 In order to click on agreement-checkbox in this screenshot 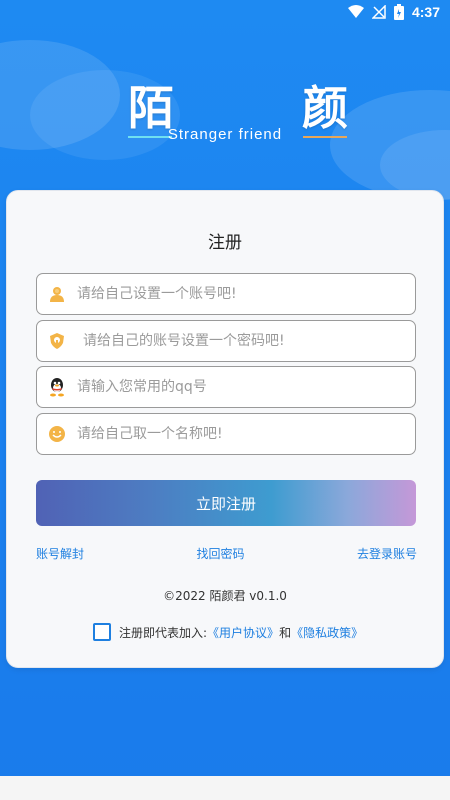, I will do `click(102, 632)`.